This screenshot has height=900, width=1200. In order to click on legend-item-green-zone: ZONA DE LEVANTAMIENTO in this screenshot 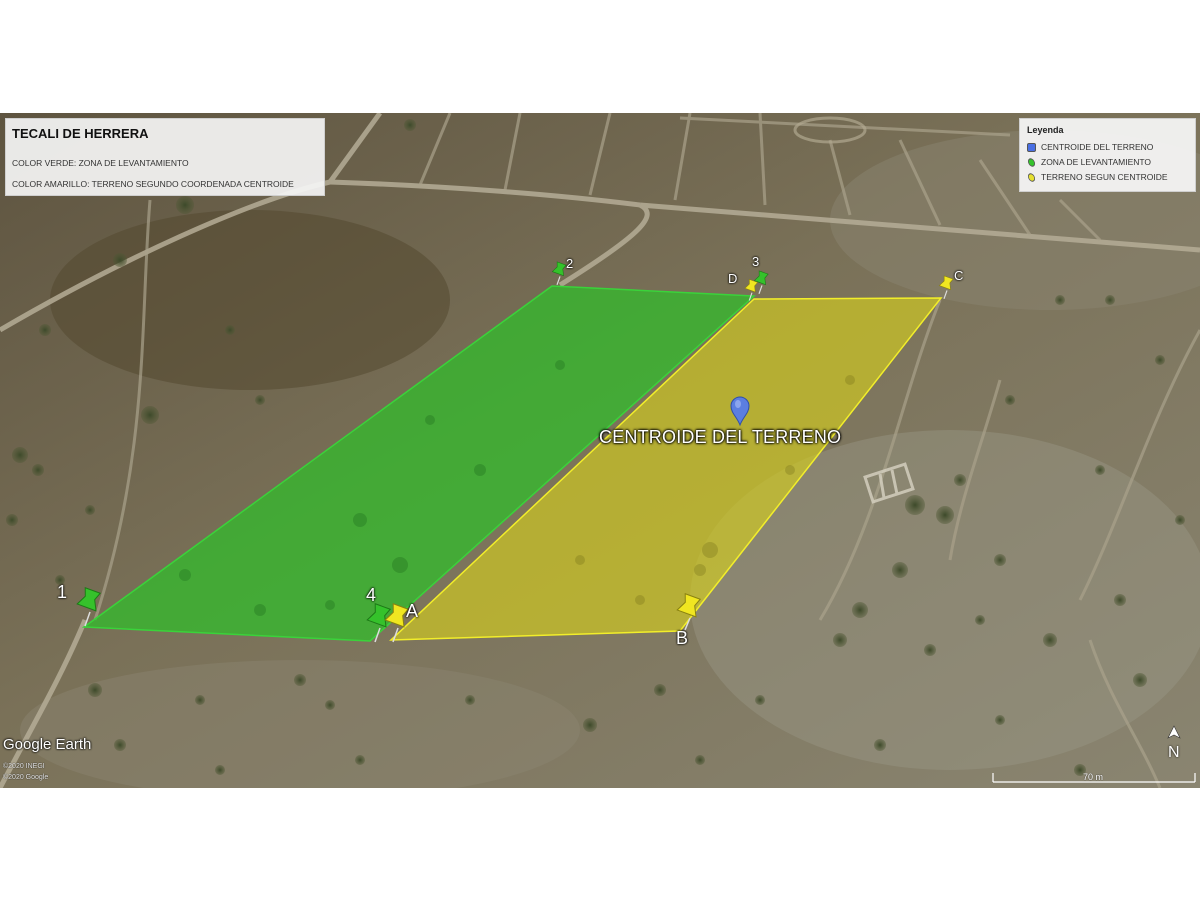, I will do `click(1089, 162)`.